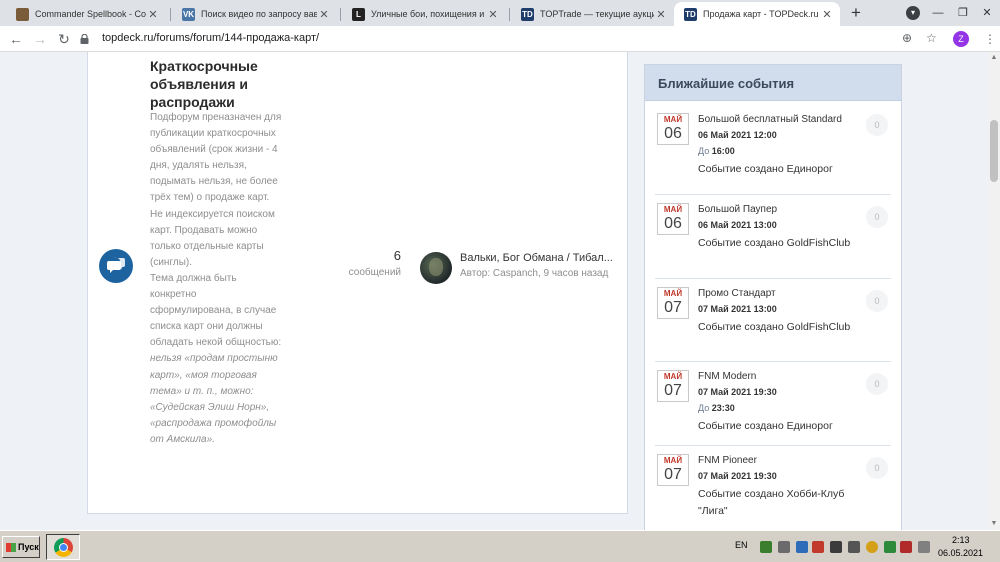 The width and height of the screenshot is (1000, 562). Describe the element at coordinates (931, 38) in the screenshot. I see `bookmark-star-icon: ☆` at that location.